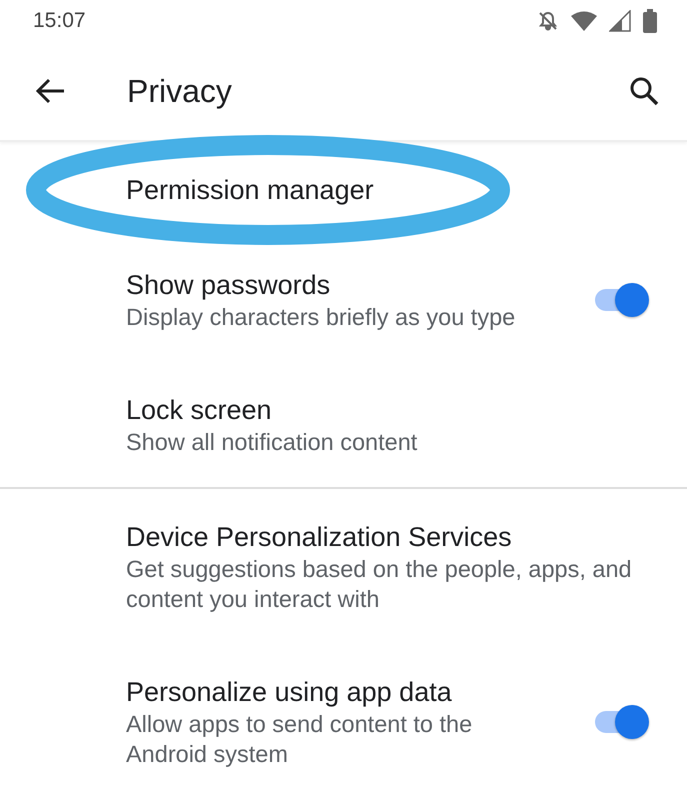  What do you see at coordinates (548, 21) in the screenshot?
I see `bell-off-icon` at bounding box center [548, 21].